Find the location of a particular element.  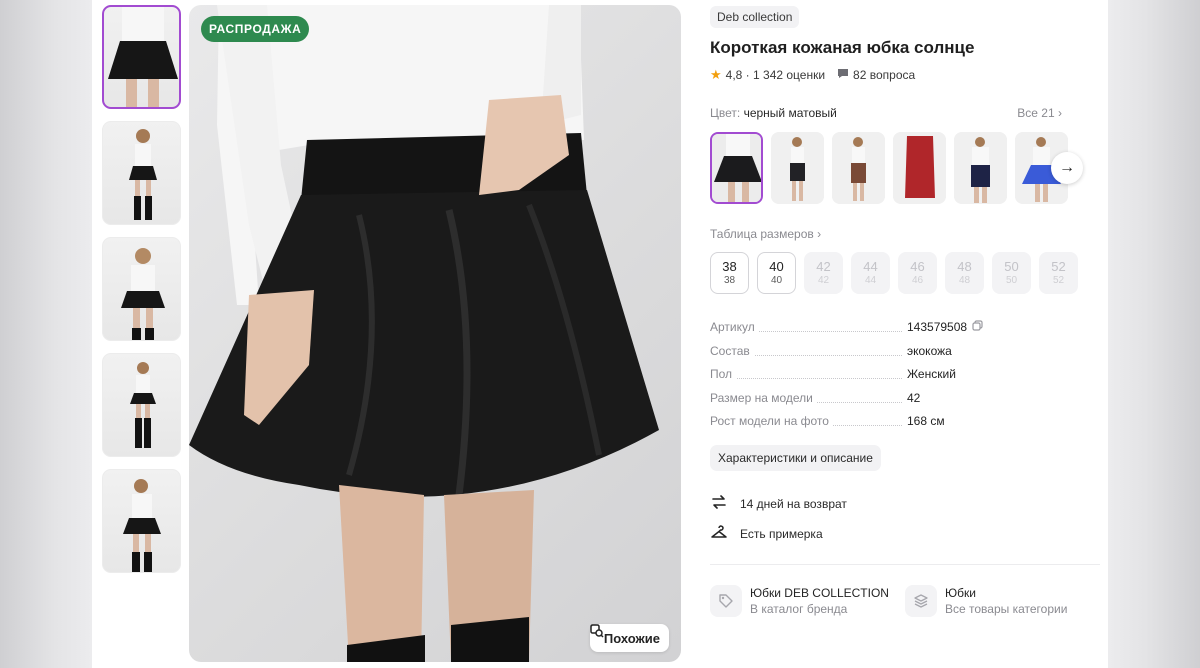

spec-key: Состав is located at coordinates (732, 350).